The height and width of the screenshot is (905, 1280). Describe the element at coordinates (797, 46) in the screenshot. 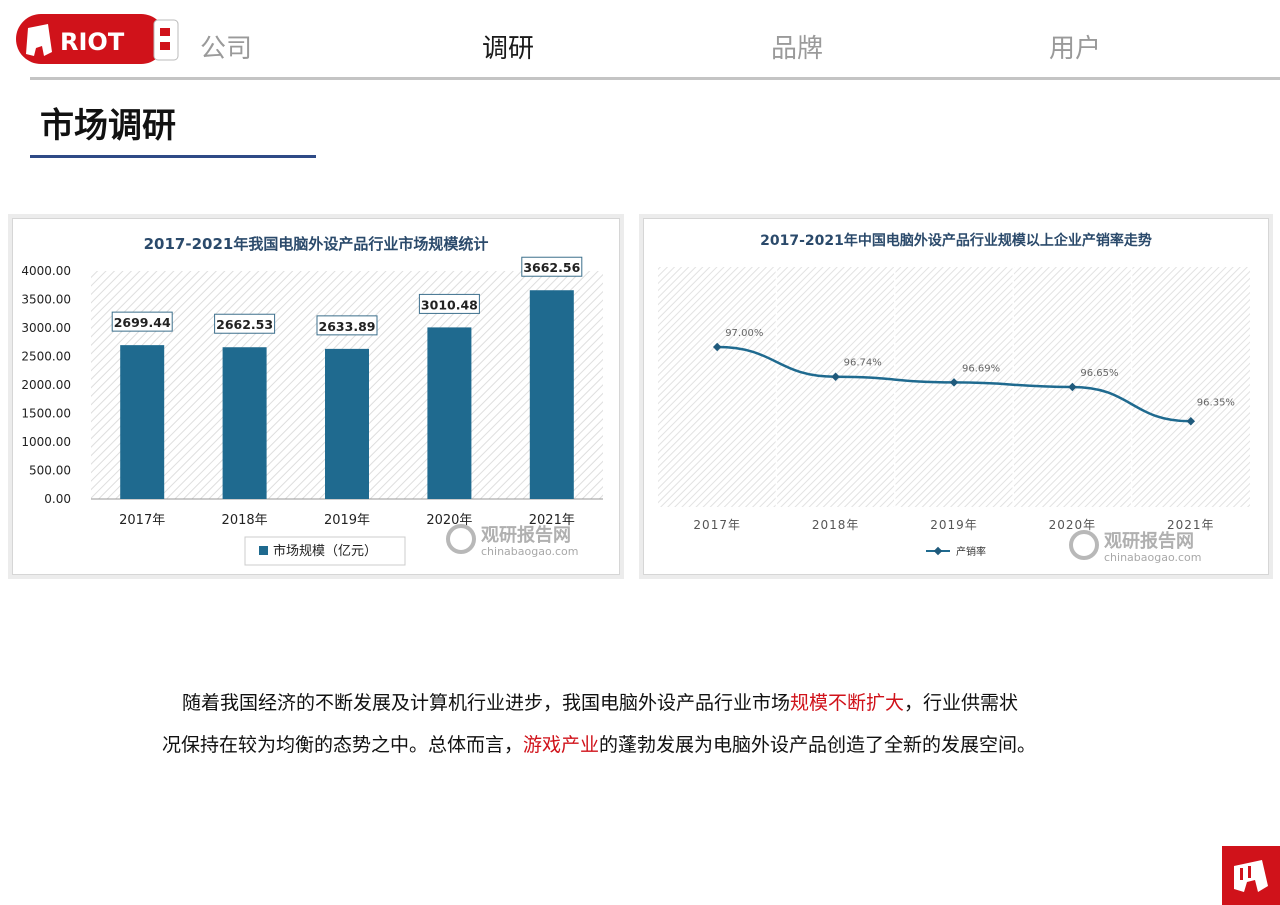

I see `nav-brand: 品牌` at that location.